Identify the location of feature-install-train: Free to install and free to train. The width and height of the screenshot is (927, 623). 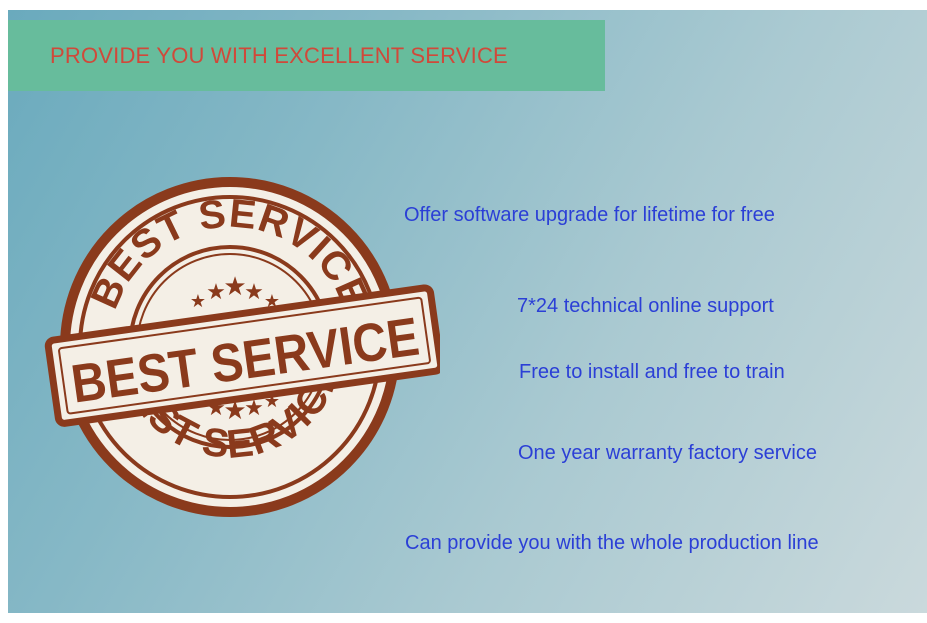
(652, 372).